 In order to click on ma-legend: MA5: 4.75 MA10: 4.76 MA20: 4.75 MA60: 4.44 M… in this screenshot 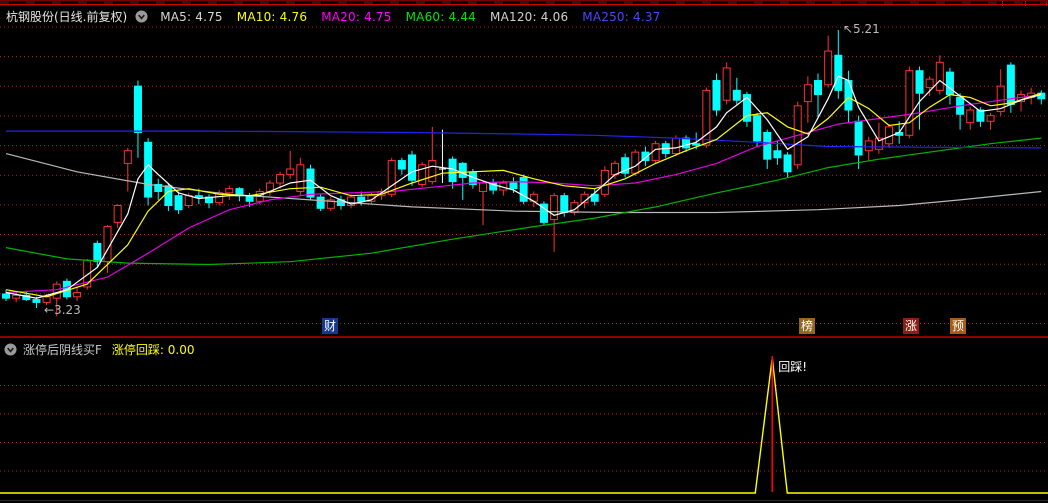, I will do `click(410, 17)`.